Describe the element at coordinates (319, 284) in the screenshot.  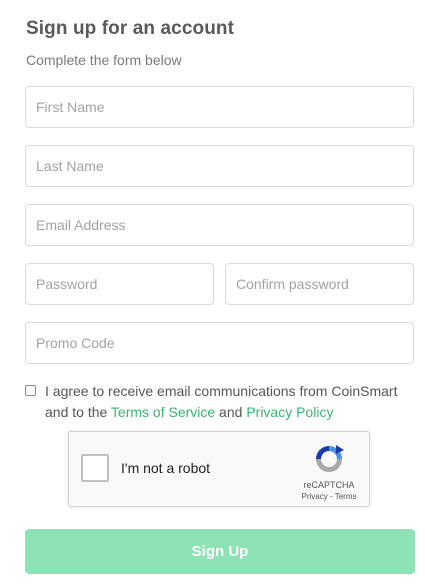
I see `confirm-password-field` at that location.